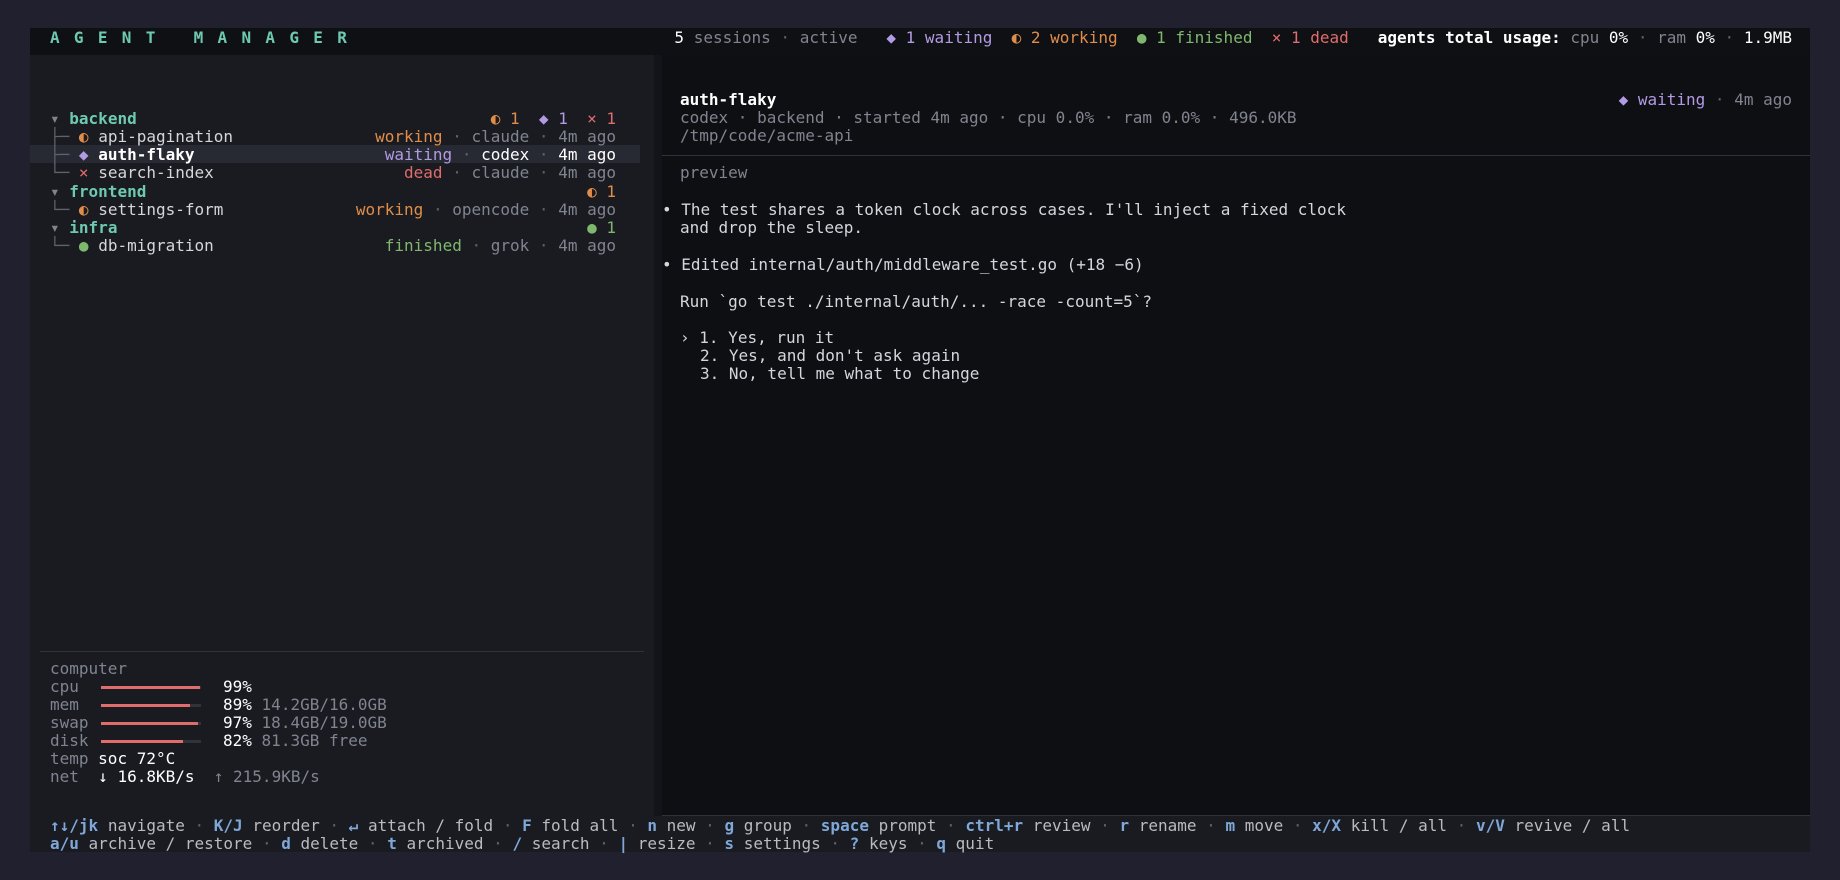 The image size is (1840, 880). What do you see at coordinates (237, 704) in the screenshot?
I see `mem-percent: 89%` at bounding box center [237, 704].